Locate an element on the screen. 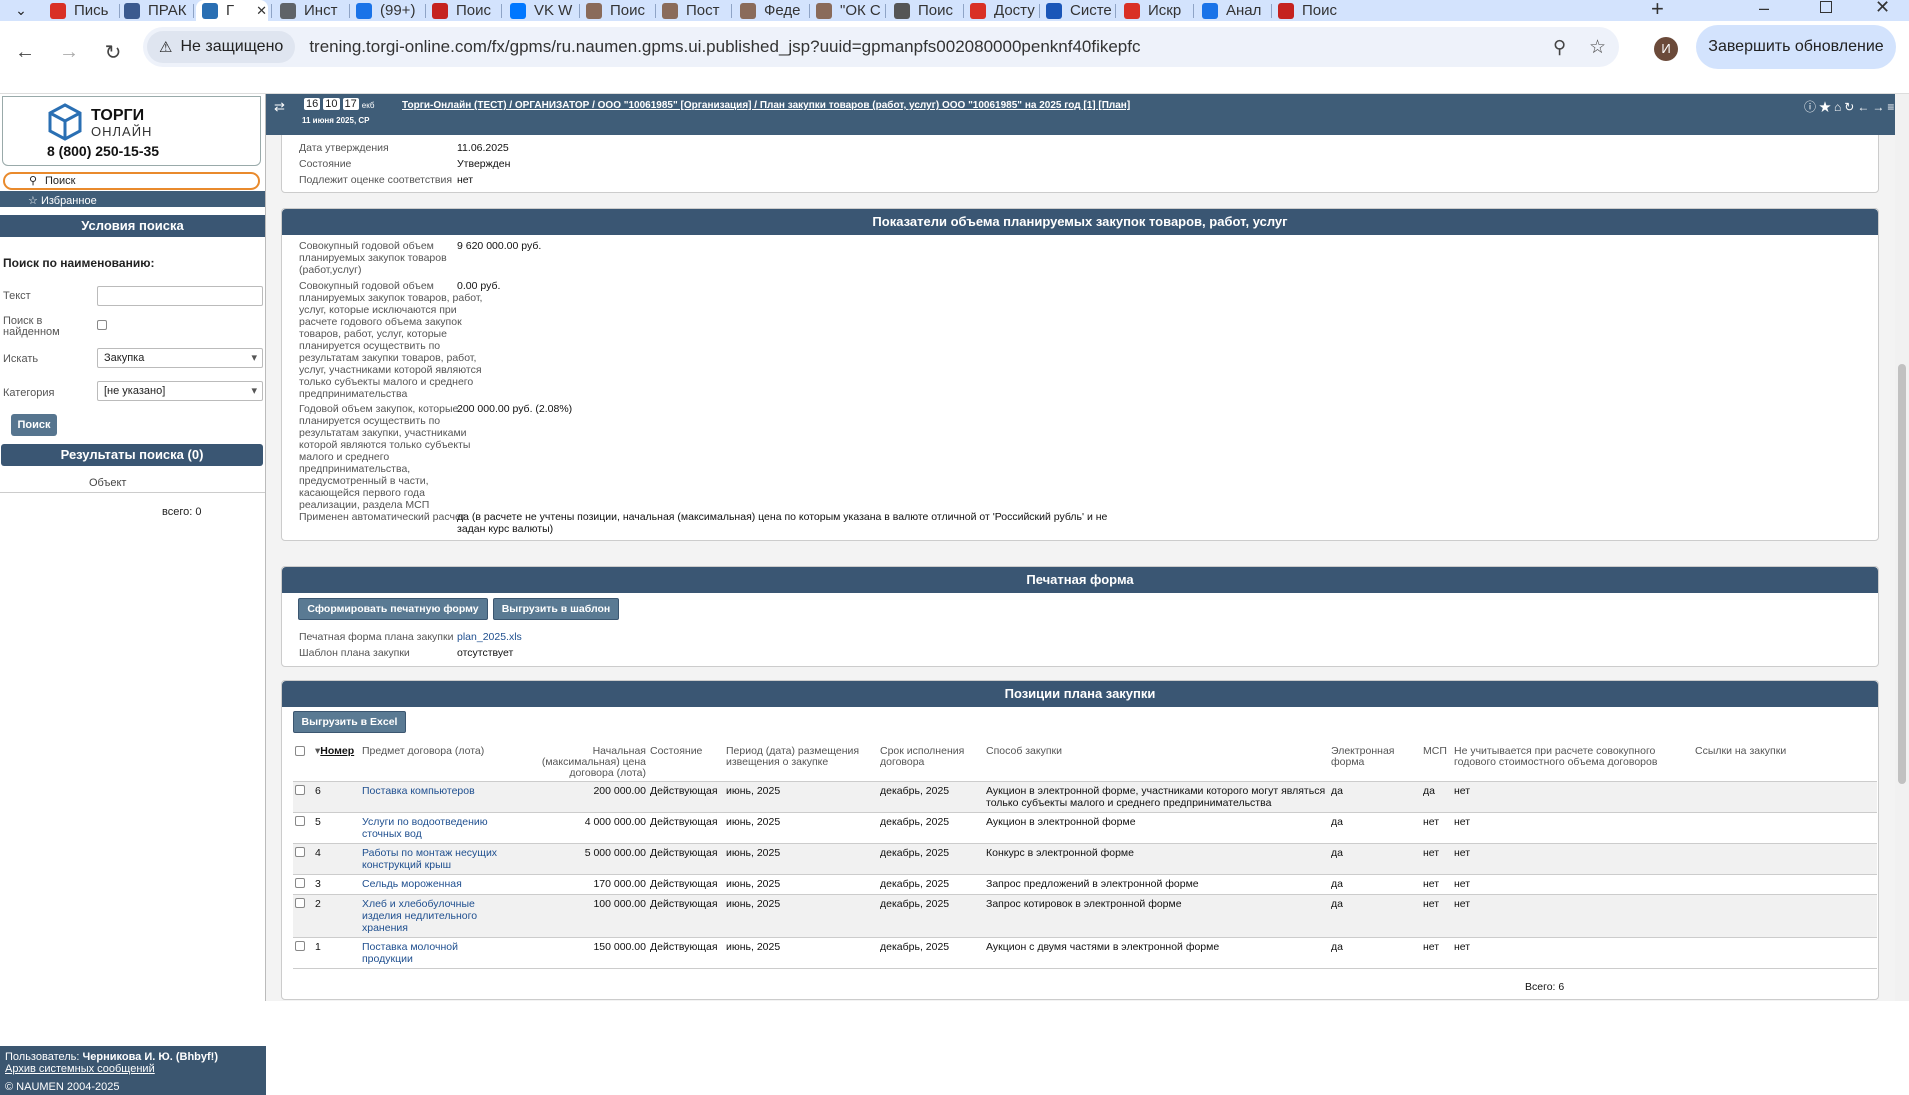  browser-tab-label: Пост is located at coordinates (703, 10).